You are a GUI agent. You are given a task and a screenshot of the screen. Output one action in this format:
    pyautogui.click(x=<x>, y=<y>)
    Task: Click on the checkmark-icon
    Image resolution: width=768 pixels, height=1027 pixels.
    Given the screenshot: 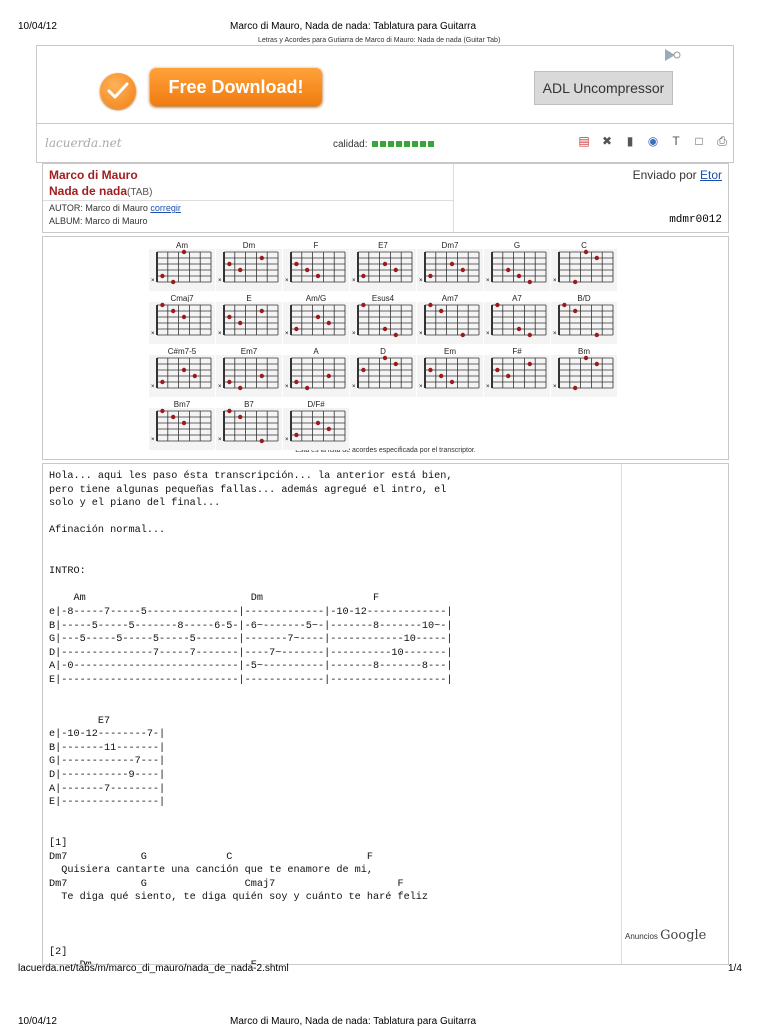 What is the action you would take?
    pyautogui.click(x=118, y=91)
    